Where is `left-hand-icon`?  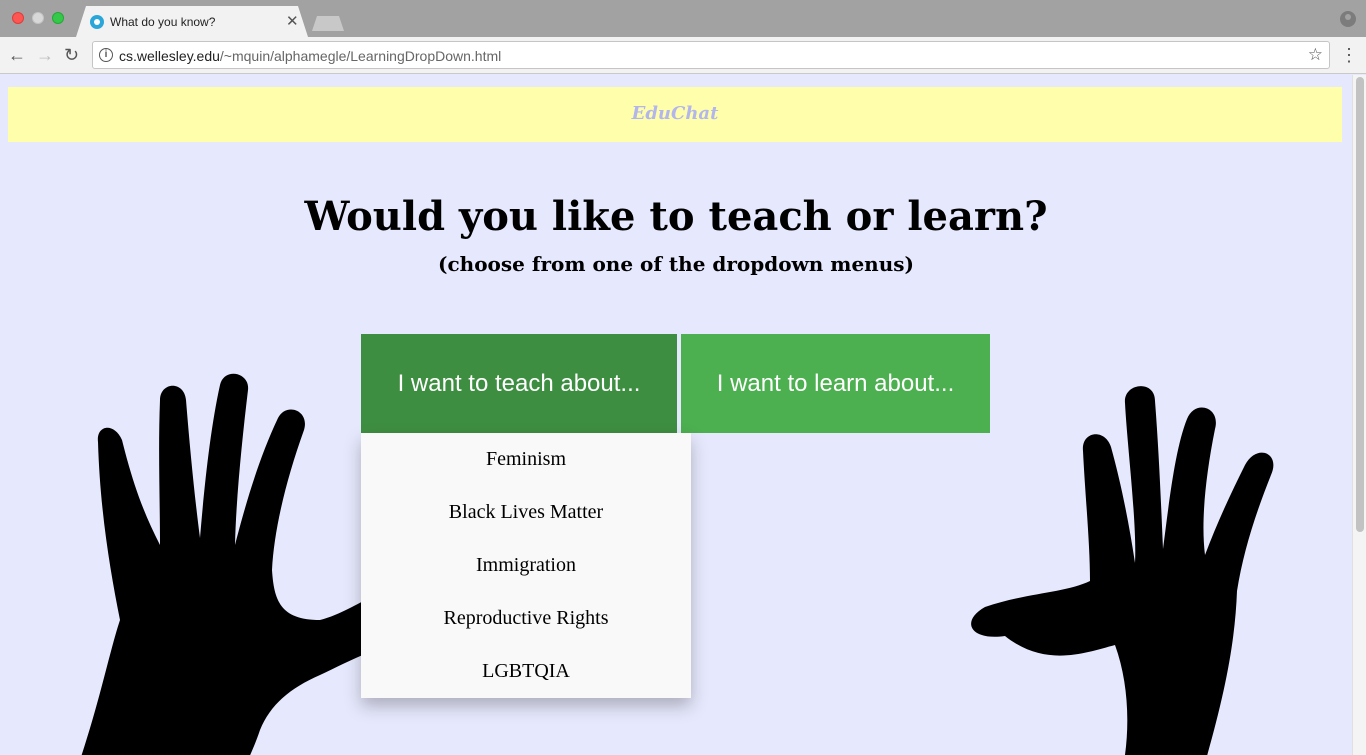 left-hand-icon is located at coordinates (225, 564).